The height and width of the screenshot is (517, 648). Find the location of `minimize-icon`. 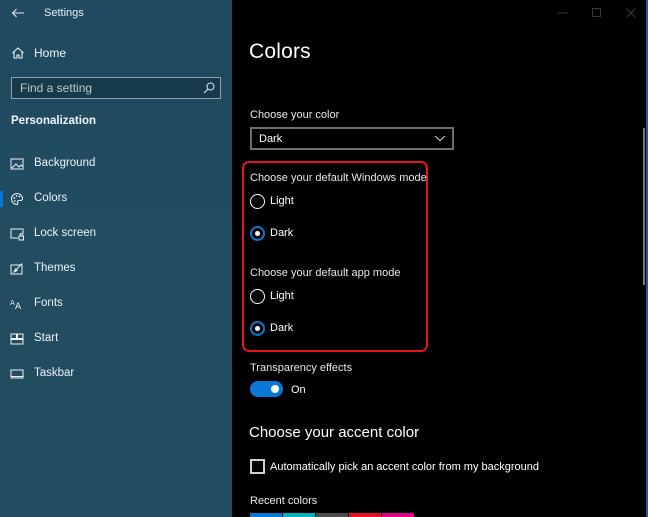

minimize-icon is located at coordinates (563, 13).